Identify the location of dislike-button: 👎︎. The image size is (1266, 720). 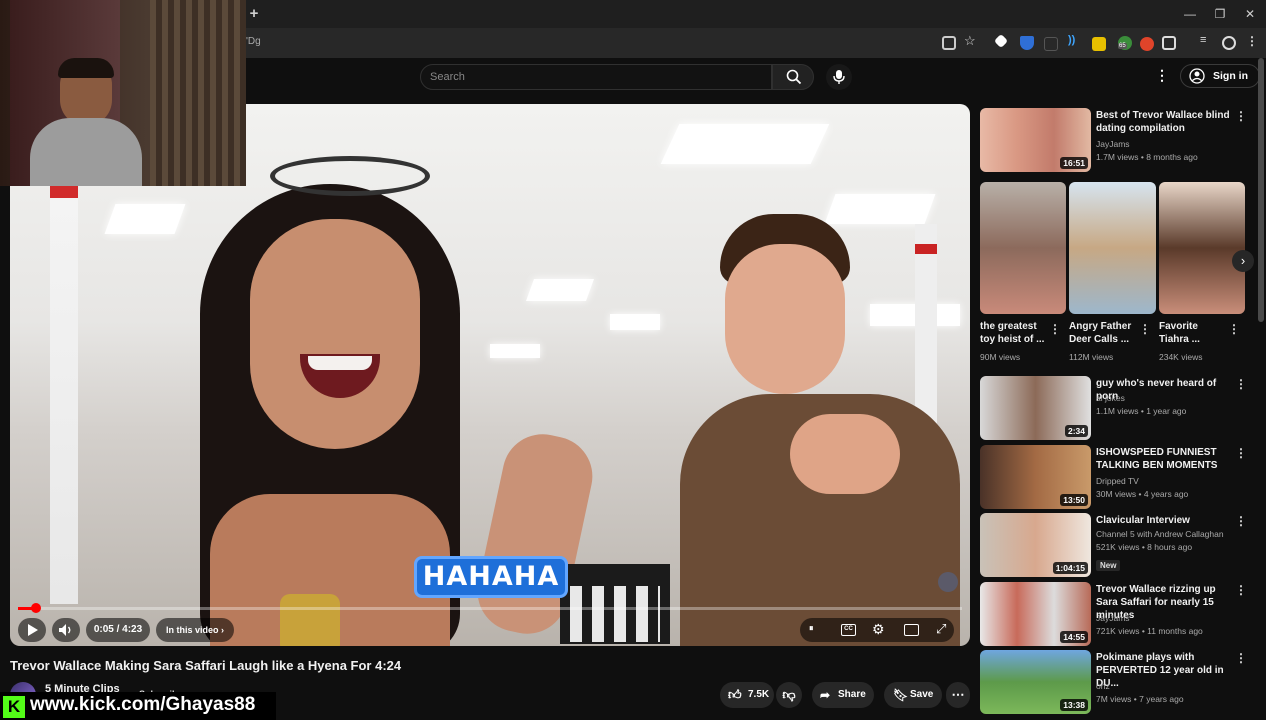
(789, 695).